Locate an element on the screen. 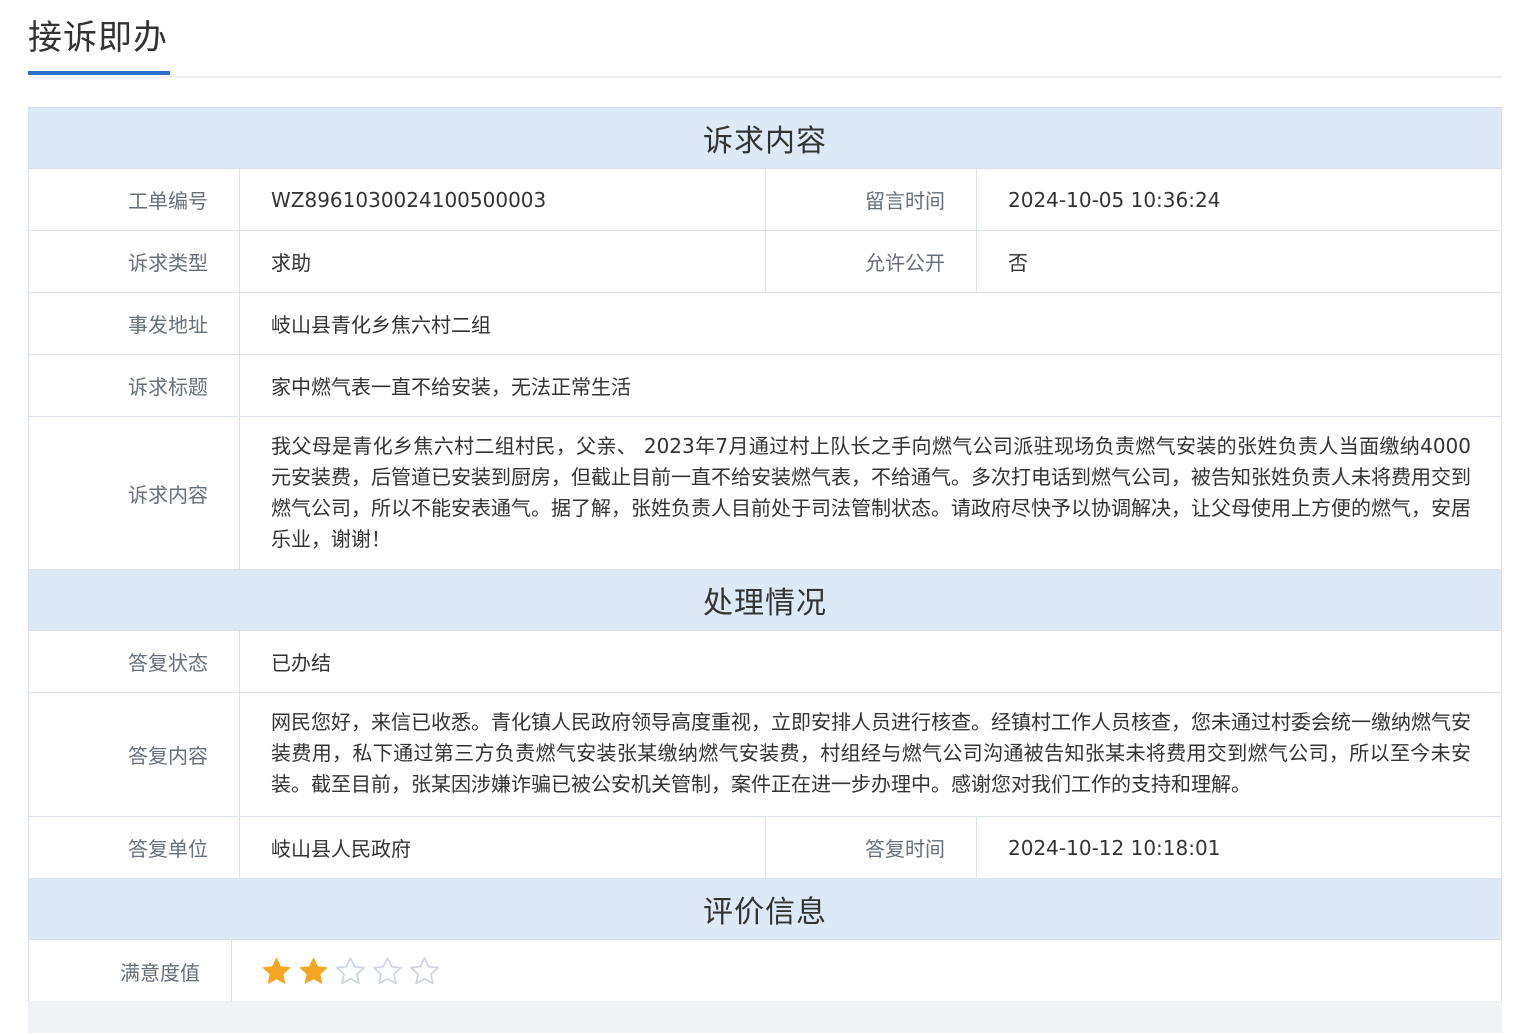  message-time-value: 2024-10-05 10:36:24 is located at coordinates (1114, 199).